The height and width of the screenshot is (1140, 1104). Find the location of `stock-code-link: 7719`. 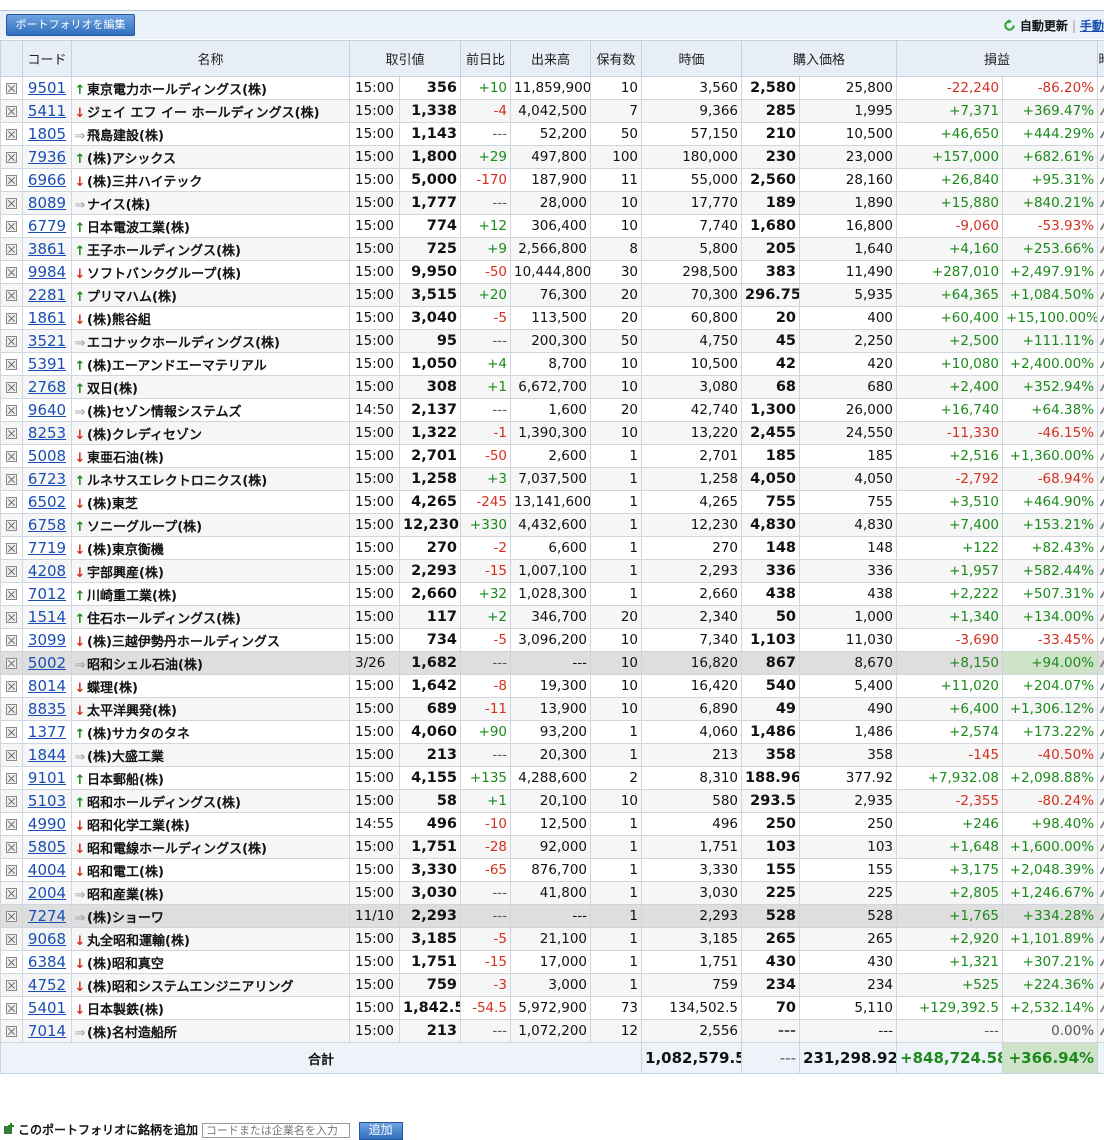

stock-code-link: 7719 is located at coordinates (47, 548).